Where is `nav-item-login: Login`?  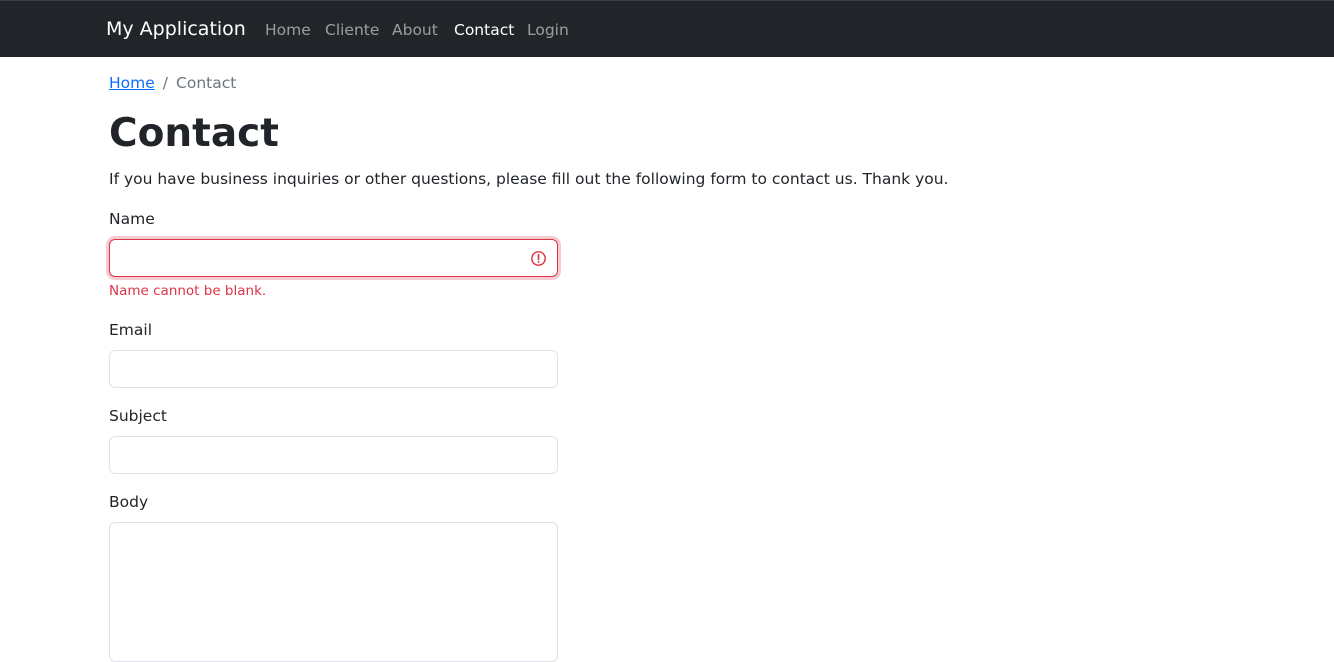 nav-item-login: Login is located at coordinates (548, 30).